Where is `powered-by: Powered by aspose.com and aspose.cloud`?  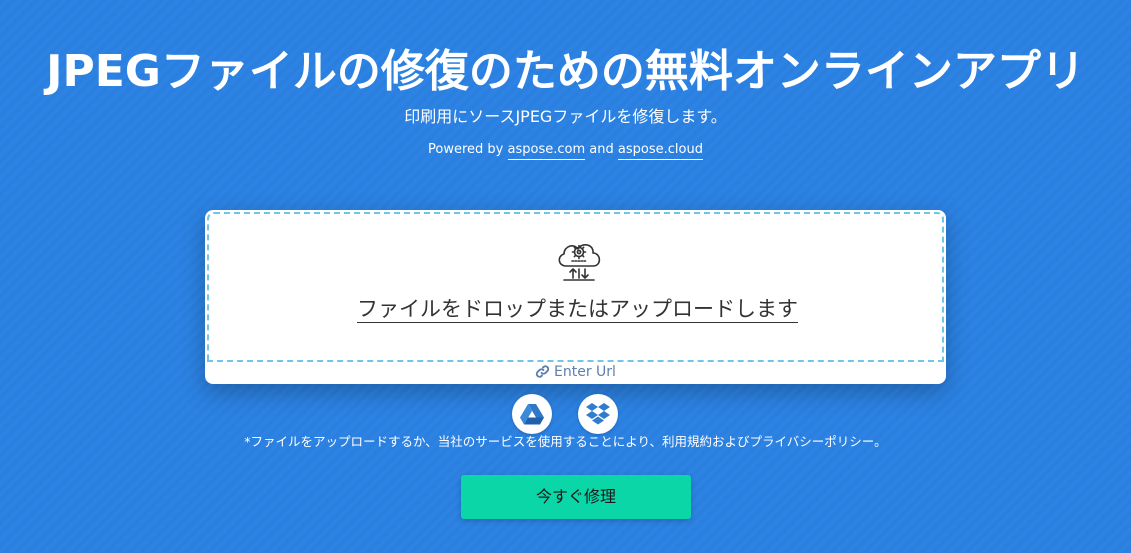
powered-by: Powered by aspose.com and aspose.cloud is located at coordinates (565, 150).